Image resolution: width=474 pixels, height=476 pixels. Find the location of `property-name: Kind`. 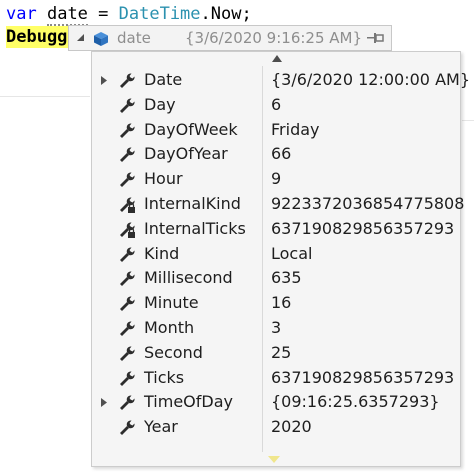

property-name: Kind is located at coordinates (162, 253).